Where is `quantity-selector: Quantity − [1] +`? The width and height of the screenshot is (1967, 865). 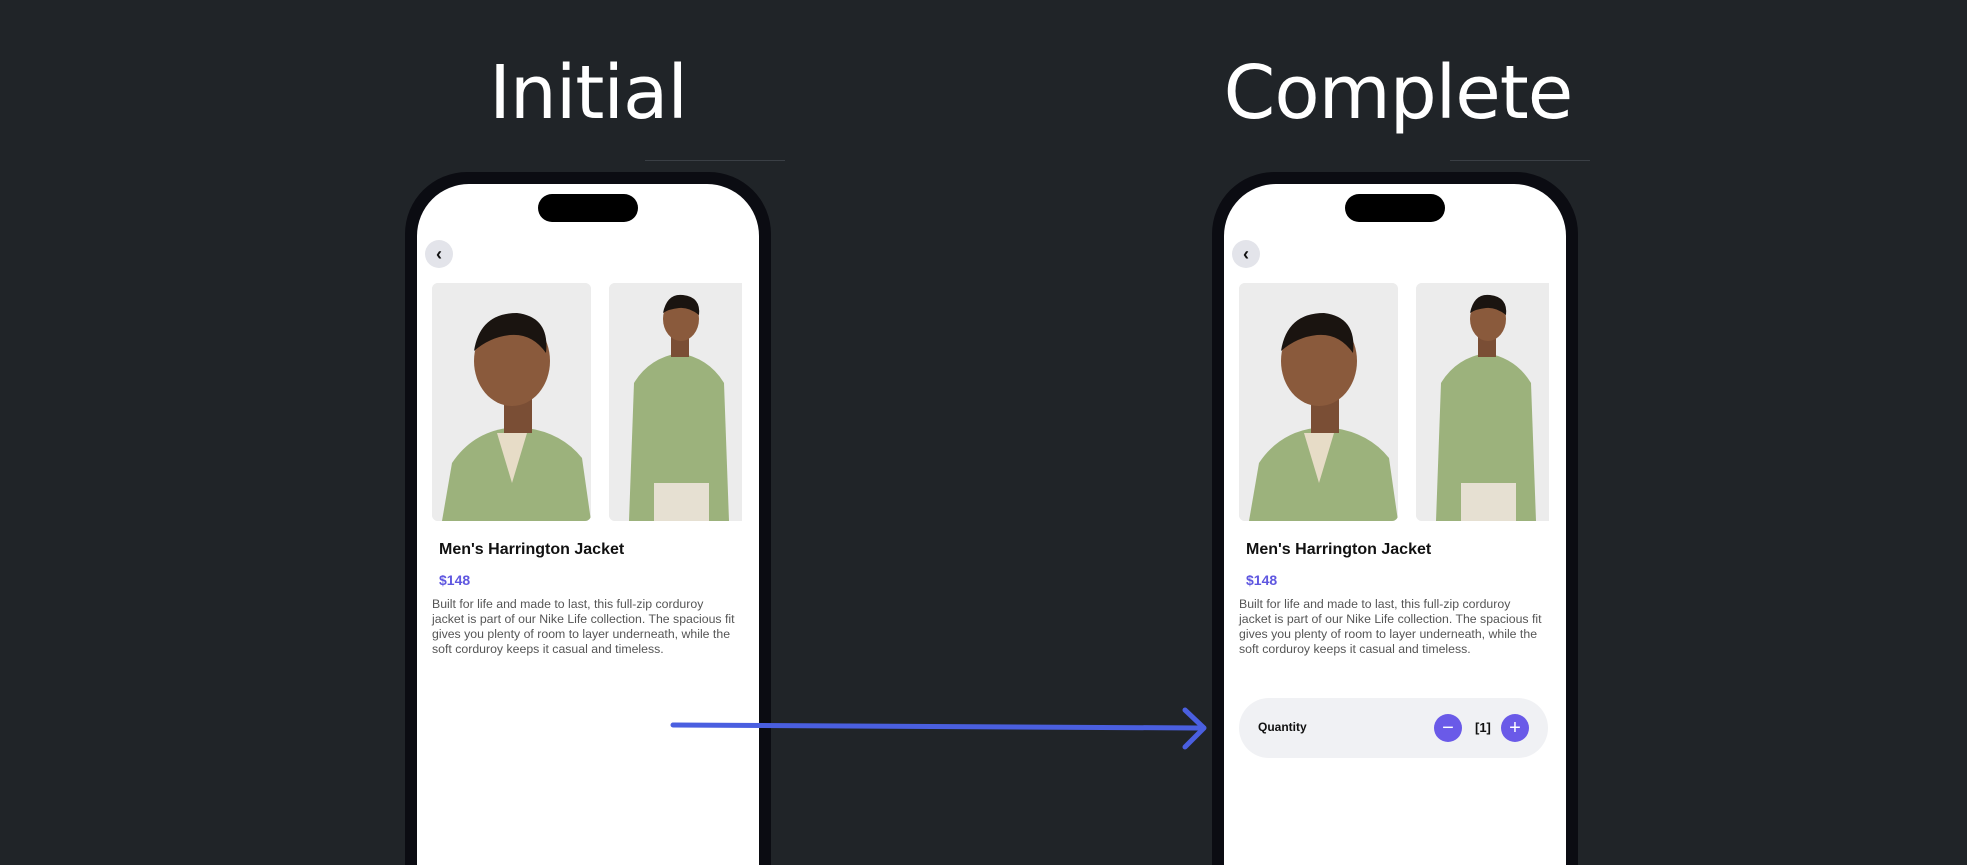 quantity-selector: Quantity − [1] + is located at coordinates (1393, 728).